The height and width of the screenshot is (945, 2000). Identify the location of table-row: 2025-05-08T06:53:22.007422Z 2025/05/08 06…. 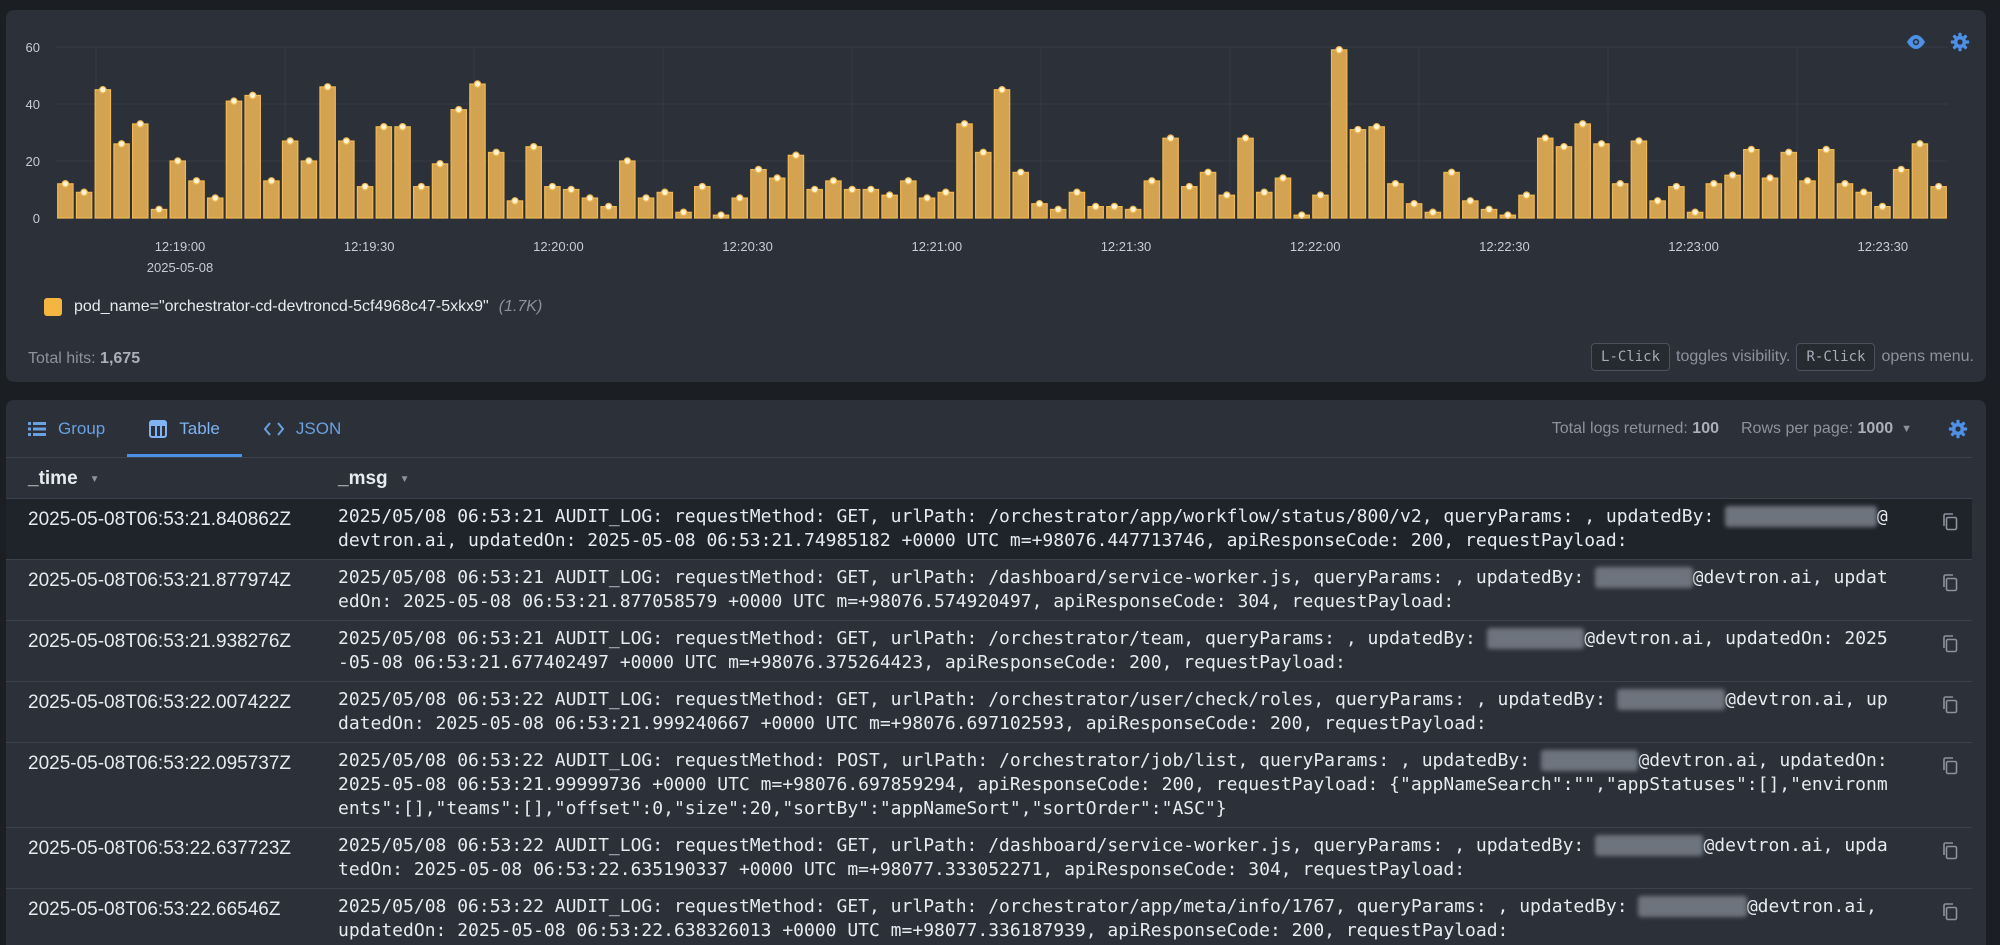
(989, 712).